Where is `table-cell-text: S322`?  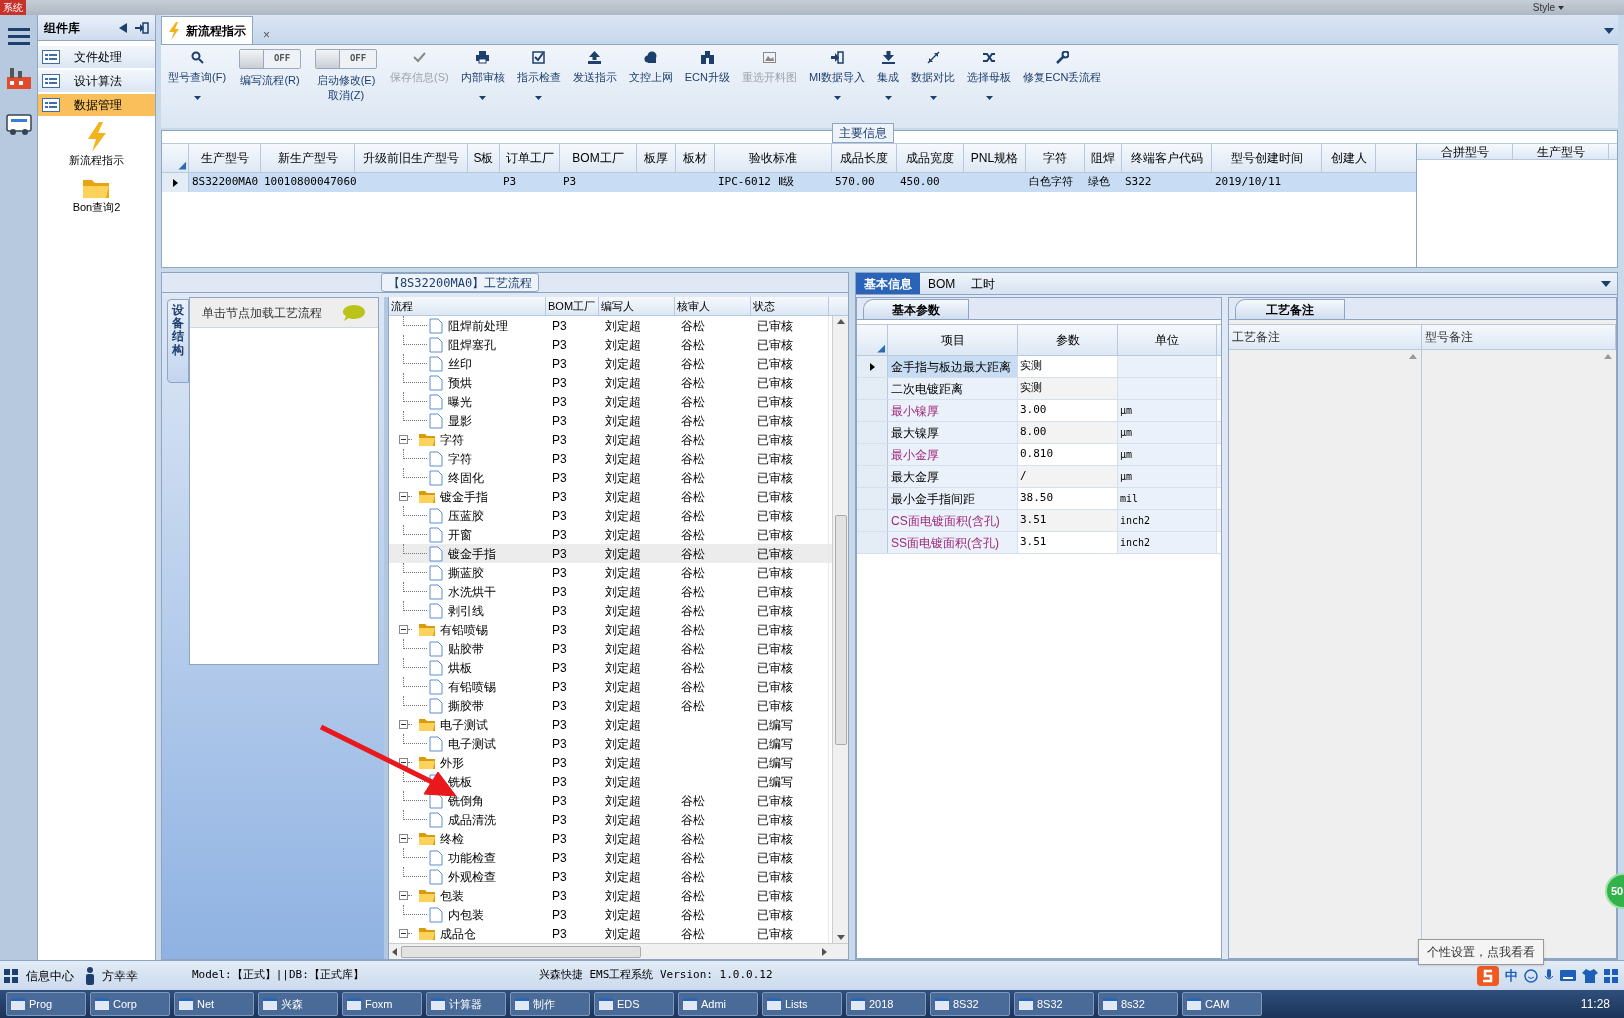
table-cell-text: S322 is located at coordinates (1138, 182).